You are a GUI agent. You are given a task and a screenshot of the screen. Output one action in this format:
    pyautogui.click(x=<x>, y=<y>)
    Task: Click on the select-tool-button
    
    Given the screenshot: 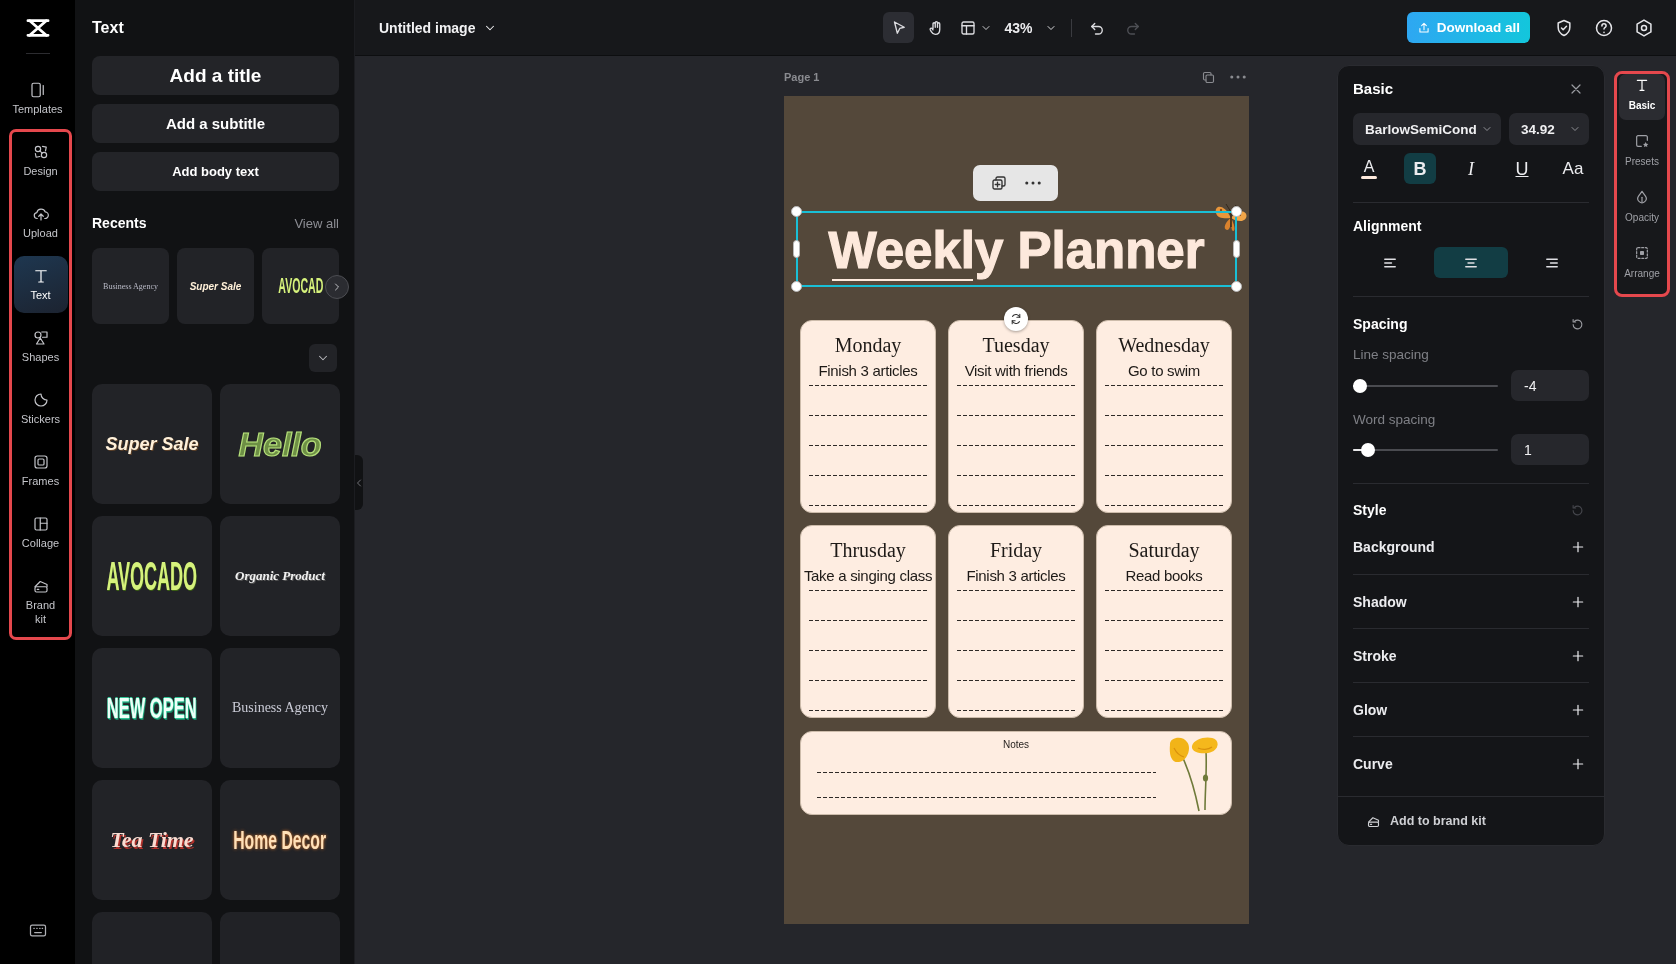 What is the action you would take?
    pyautogui.click(x=899, y=27)
    